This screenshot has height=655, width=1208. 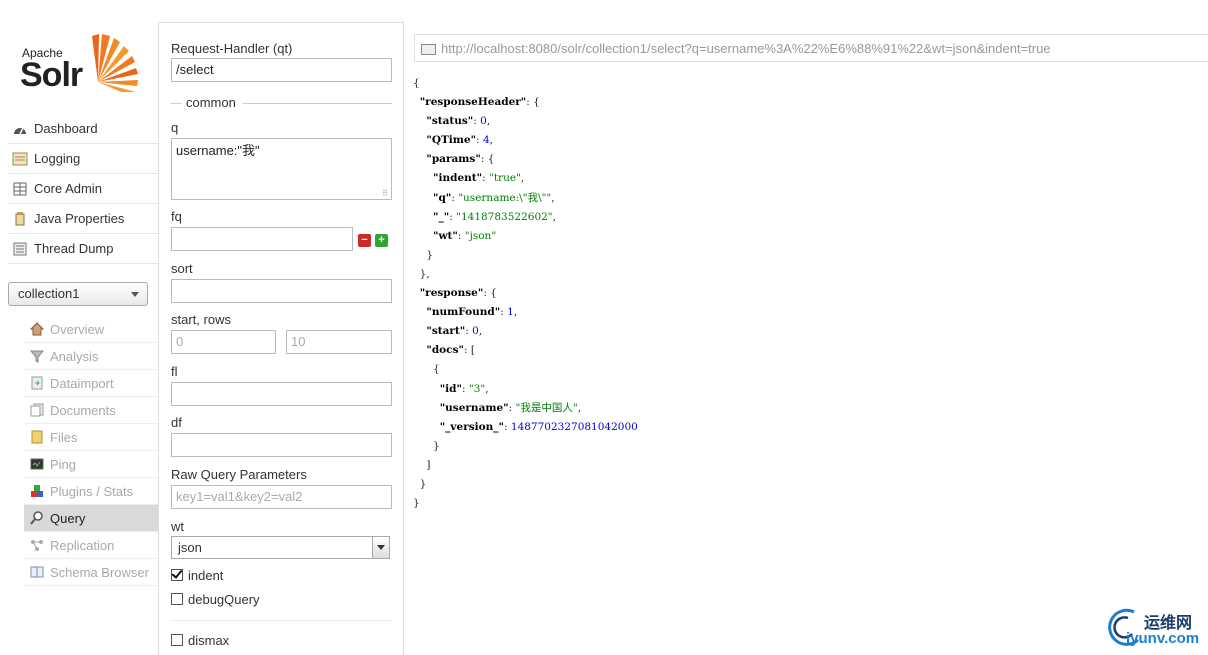 What do you see at coordinates (486, 140) in the screenshot?
I see `json-number: 4` at bounding box center [486, 140].